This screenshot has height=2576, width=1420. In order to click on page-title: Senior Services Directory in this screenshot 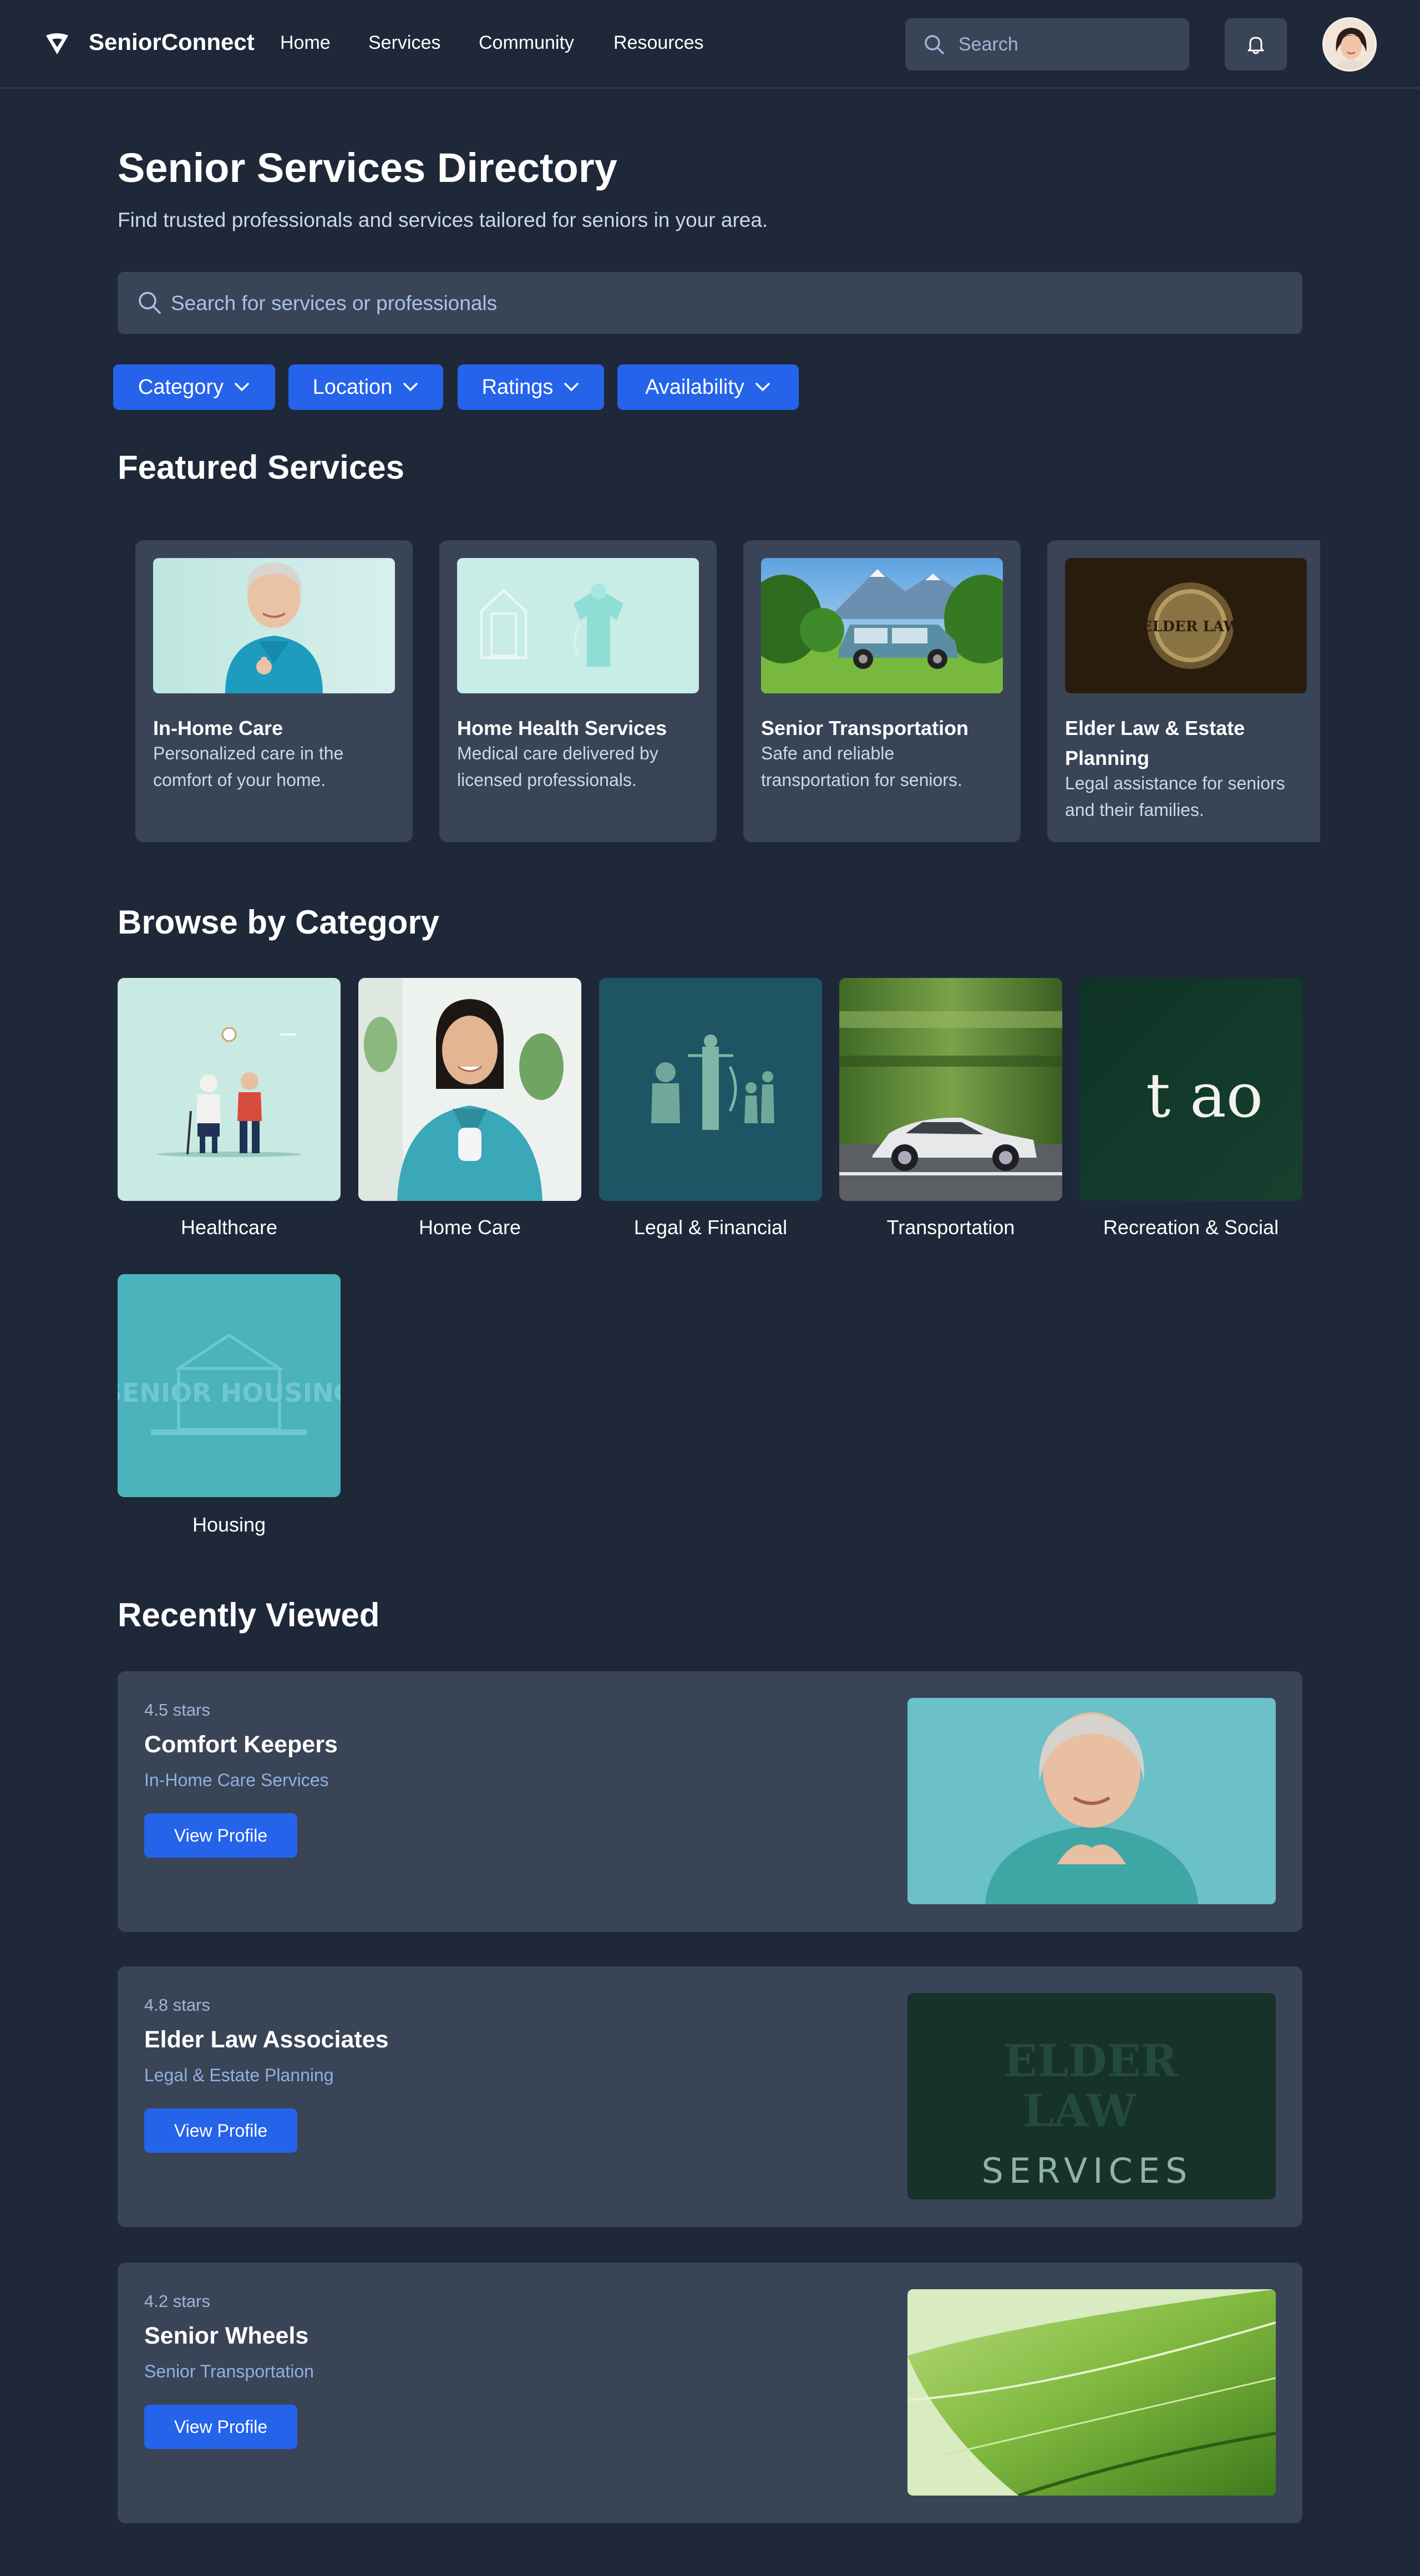, I will do `click(367, 168)`.